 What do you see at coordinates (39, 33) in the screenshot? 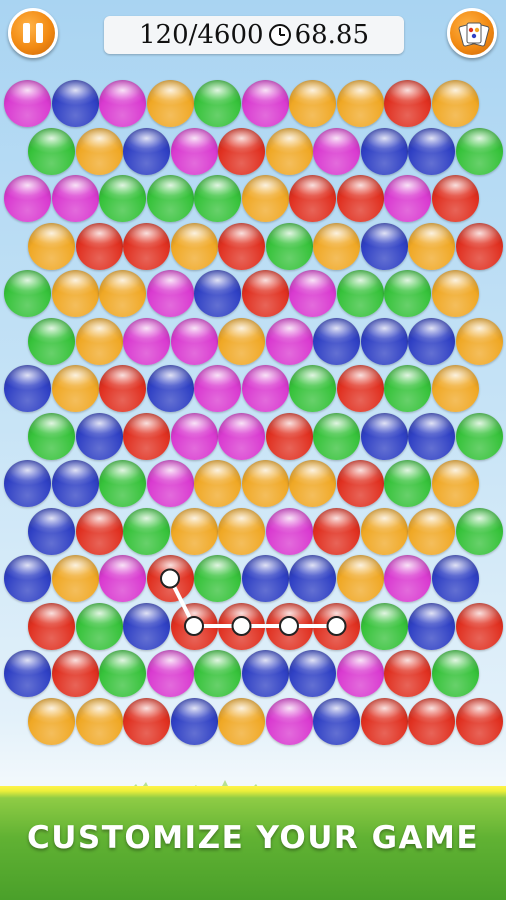
I see `pause-icon-bar` at bounding box center [39, 33].